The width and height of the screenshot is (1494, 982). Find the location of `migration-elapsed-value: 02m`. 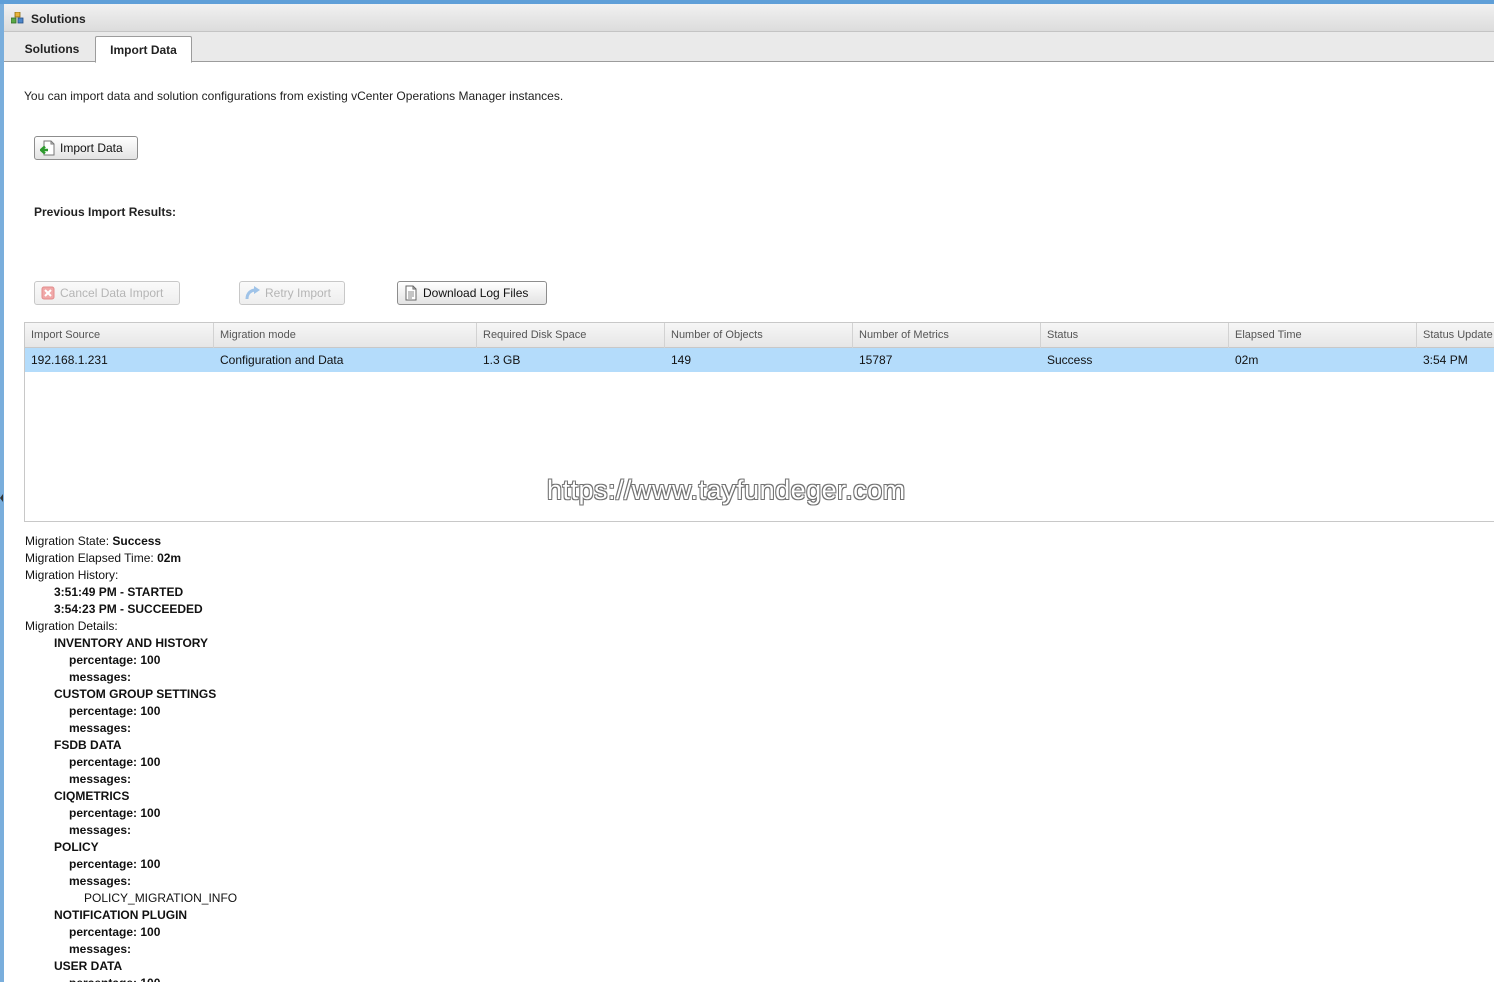

migration-elapsed-value: 02m is located at coordinates (169, 558).